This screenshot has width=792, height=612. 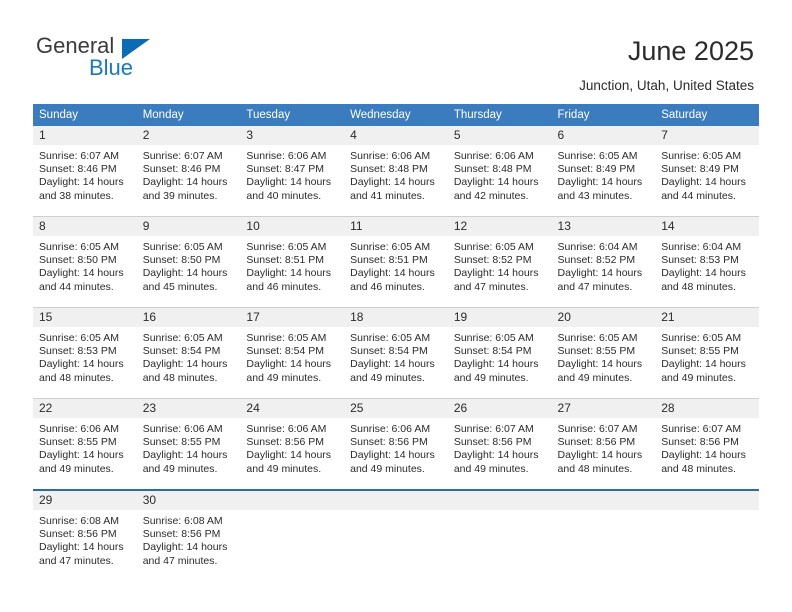 What do you see at coordinates (188, 317) in the screenshot?
I see `day-number: 16` at bounding box center [188, 317].